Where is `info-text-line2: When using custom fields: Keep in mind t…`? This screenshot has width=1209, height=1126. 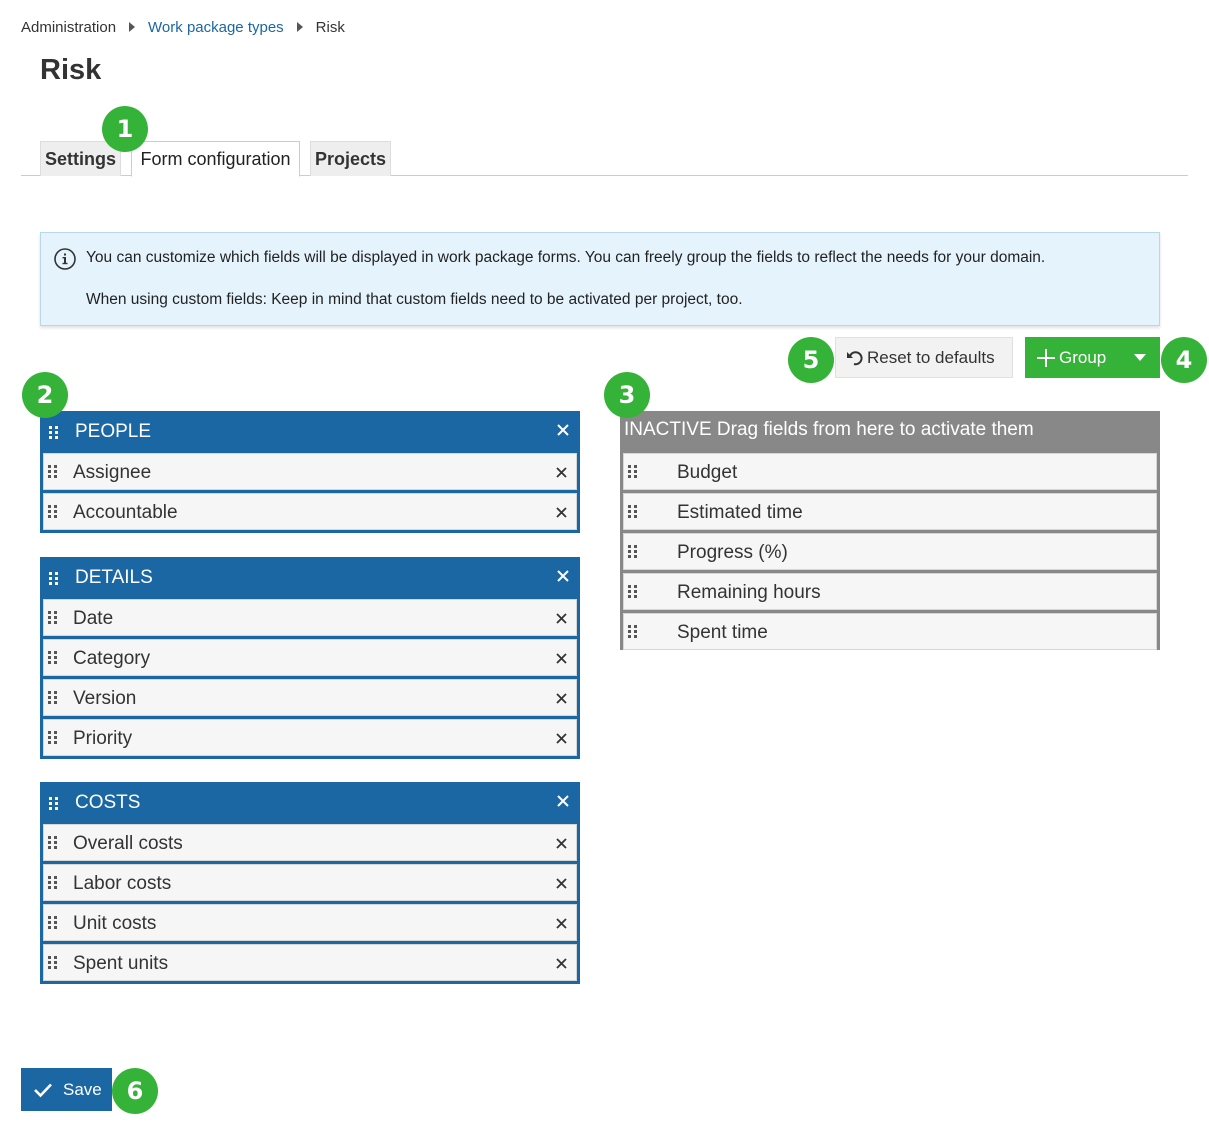
info-text-line2: When using custom fields: Keep in mind t… is located at coordinates (414, 299).